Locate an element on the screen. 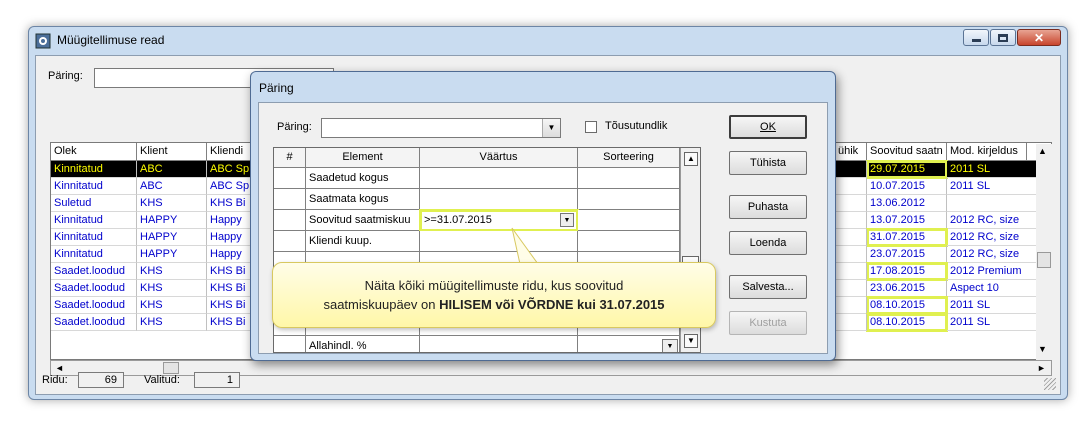 This screenshot has width=1088, height=424. col-uhik: ühik is located at coordinates (851, 151).